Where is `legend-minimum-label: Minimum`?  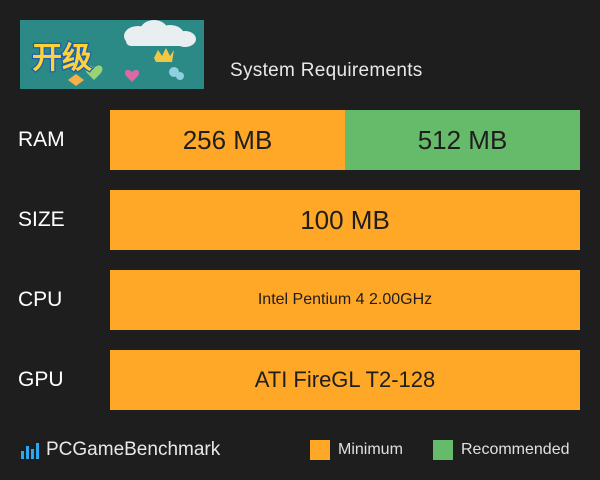 legend-minimum-label: Minimum is located at coordinates (370, 449).